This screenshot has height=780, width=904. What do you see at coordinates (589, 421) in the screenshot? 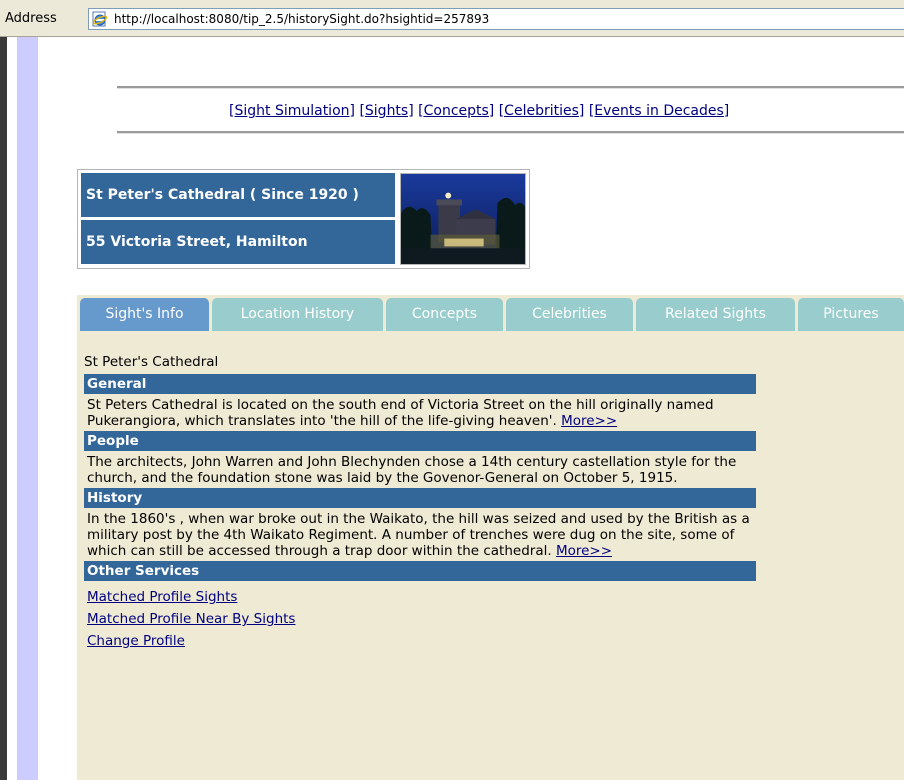
I see `general-more-link: More>>` at bounding box center [589, 421].